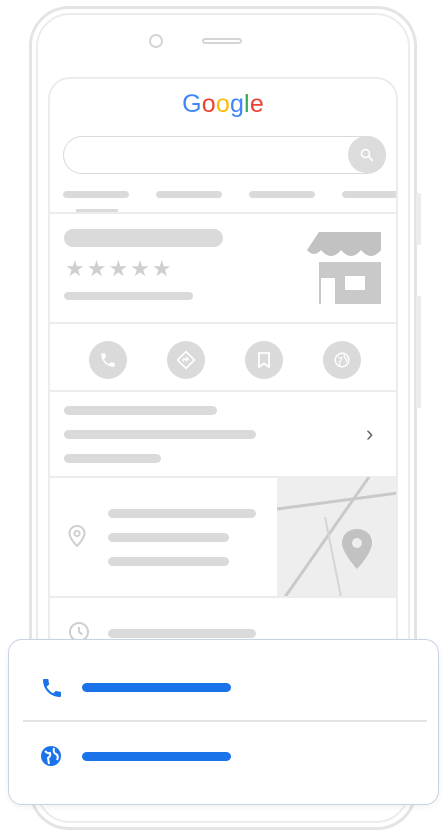  What do you see at coordinates (237, 104) in the screenshot?
I see `logo-letter: g` at bounding box center [237, 104].